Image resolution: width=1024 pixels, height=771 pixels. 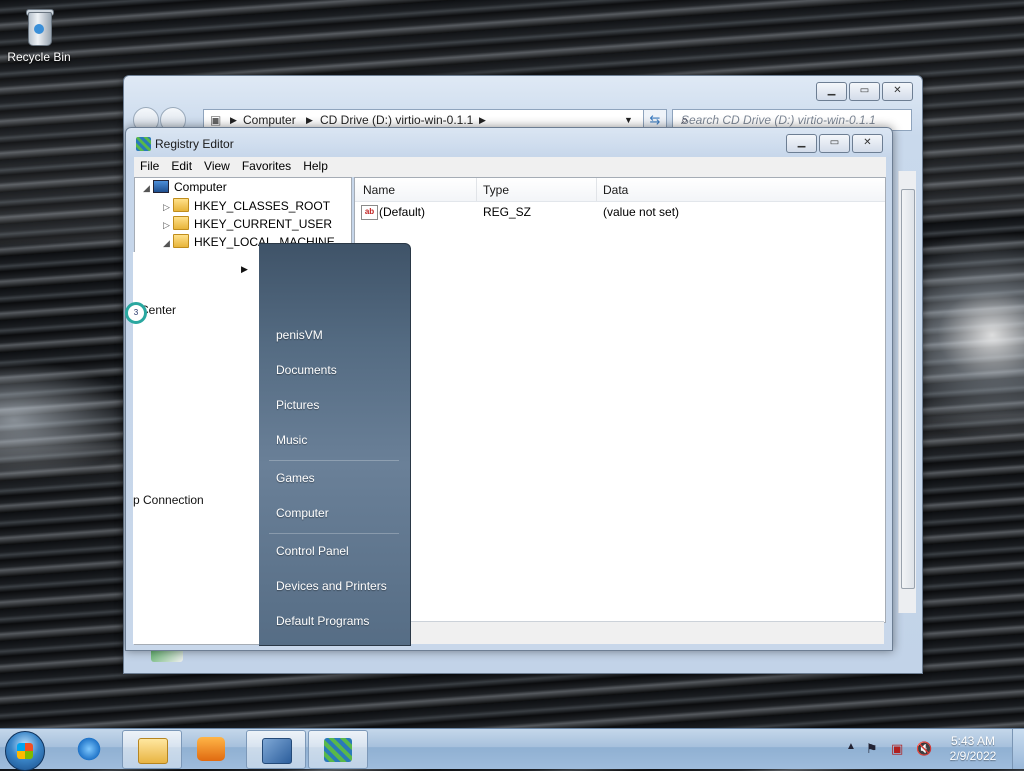 I want to click on internet-explorer-icon, so click(x=89, y=749).